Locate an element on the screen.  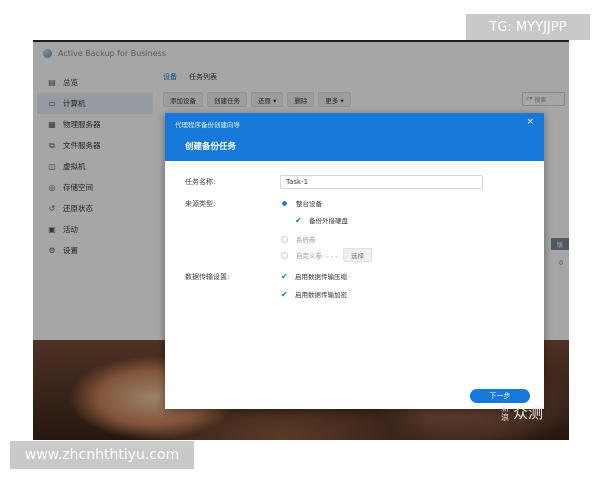
option-label: 系统卷 is located at coordinates (306, 240).